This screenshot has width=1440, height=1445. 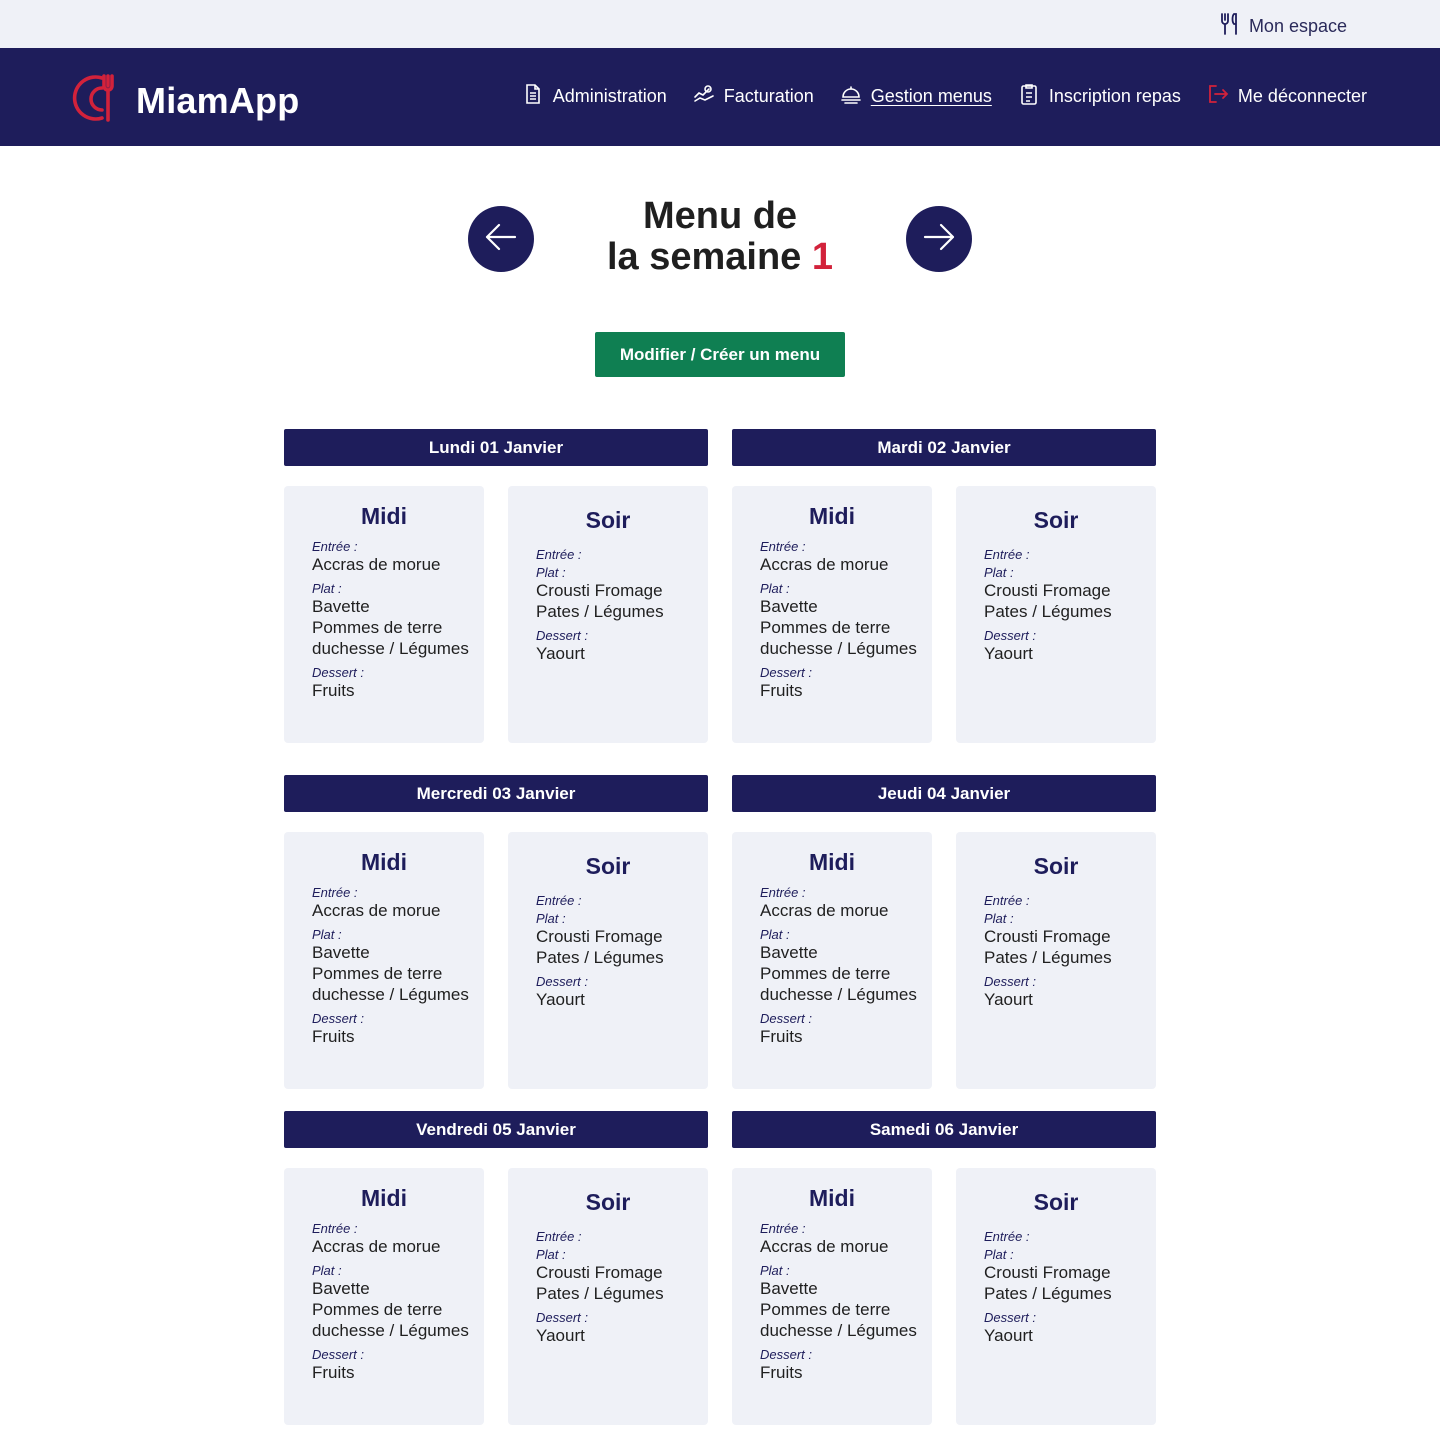 I want to click on mon-espace-link: Mon espace, so click(x=1283, y=26).